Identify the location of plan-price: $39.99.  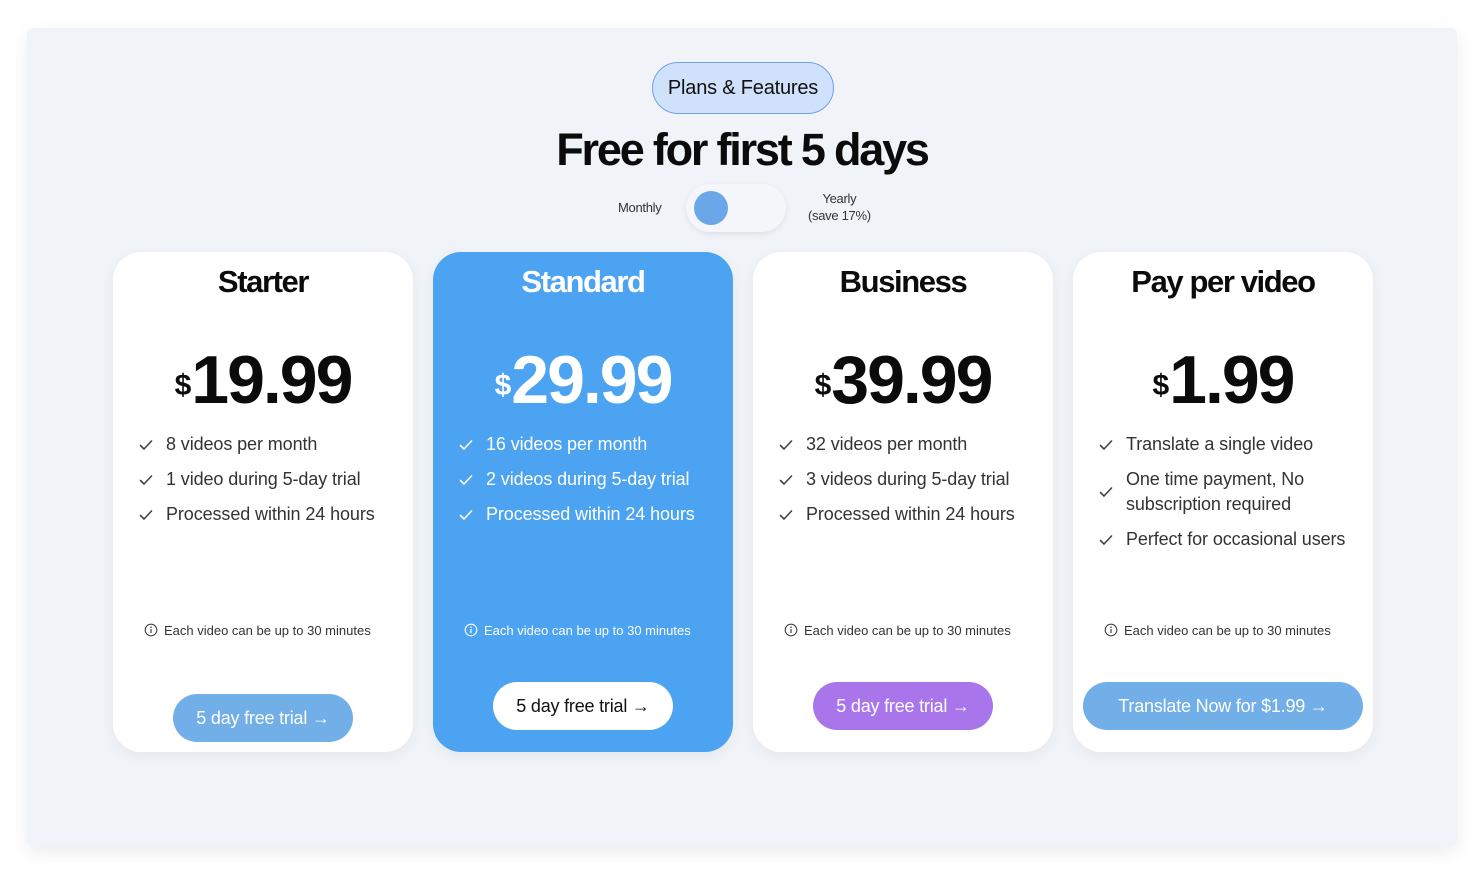
(903, 380).